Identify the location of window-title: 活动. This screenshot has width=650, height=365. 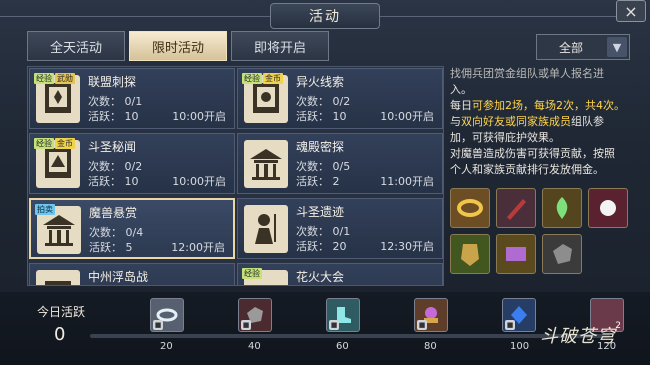
(325, 16).